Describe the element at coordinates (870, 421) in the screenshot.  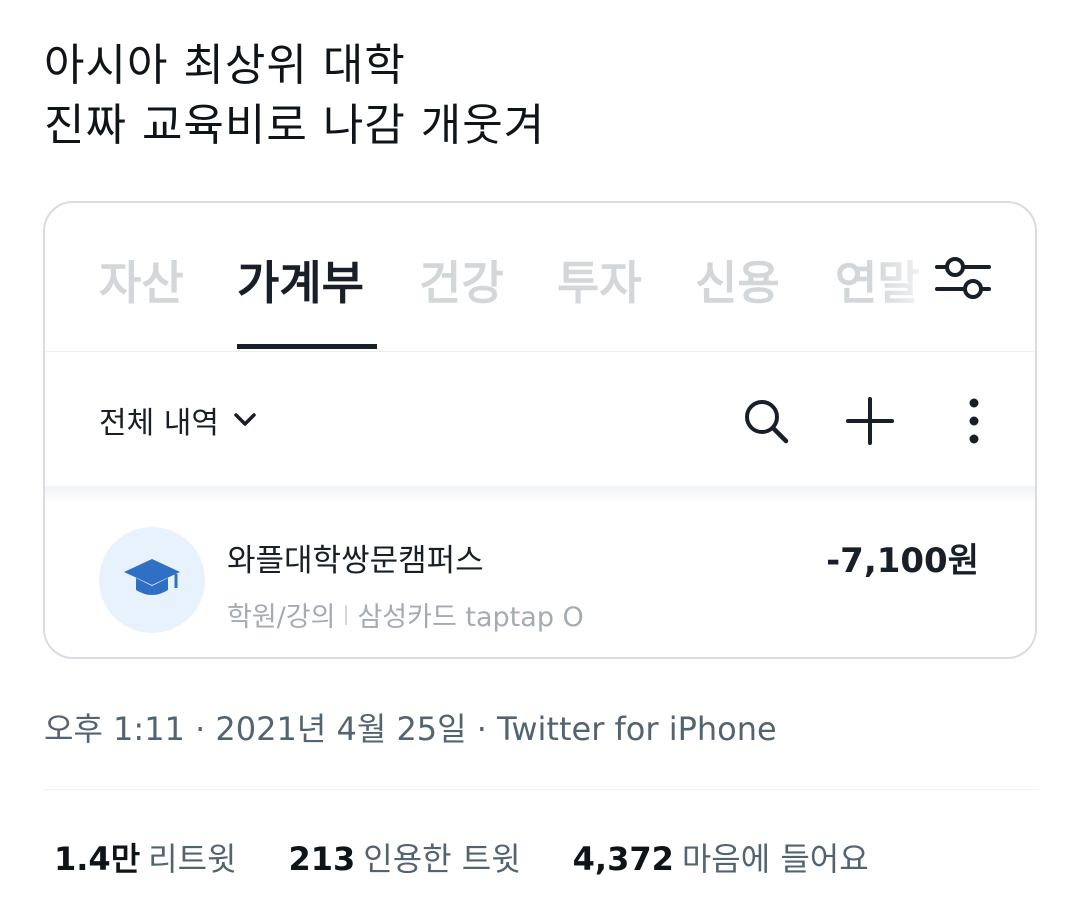
I see `add-icon` at that location.